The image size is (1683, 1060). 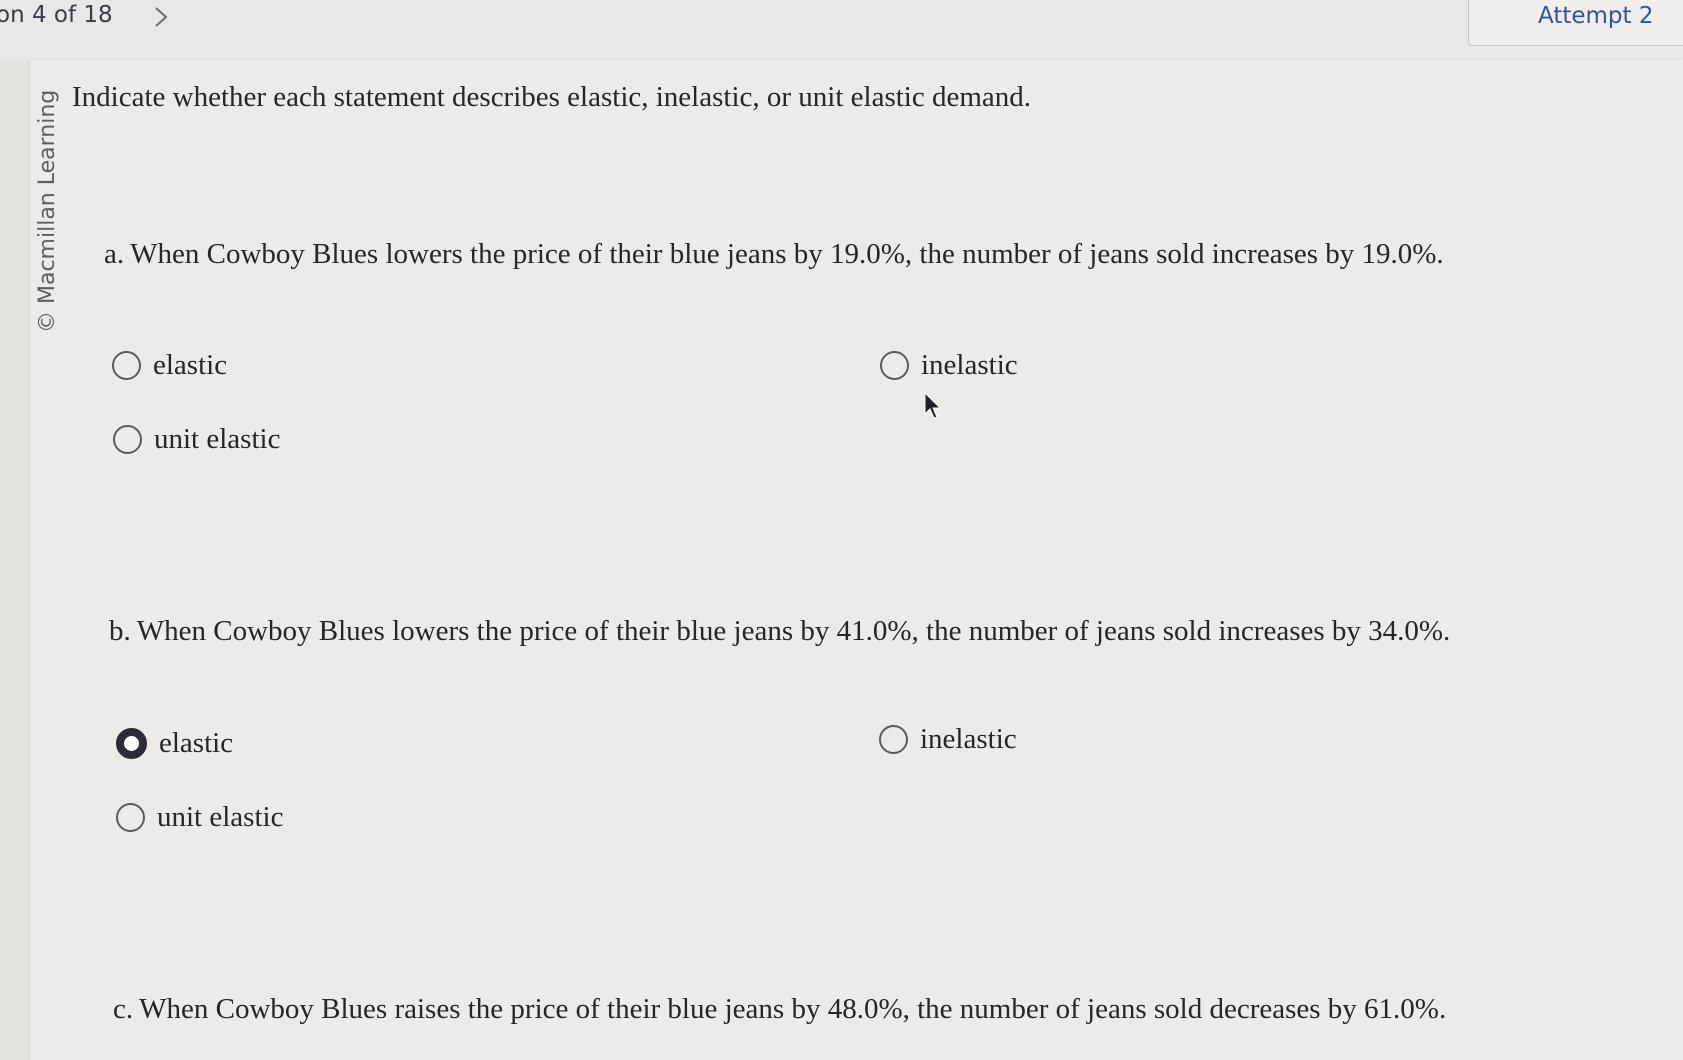 I want to click on question-letter: c., so click(x=123, y=1009).